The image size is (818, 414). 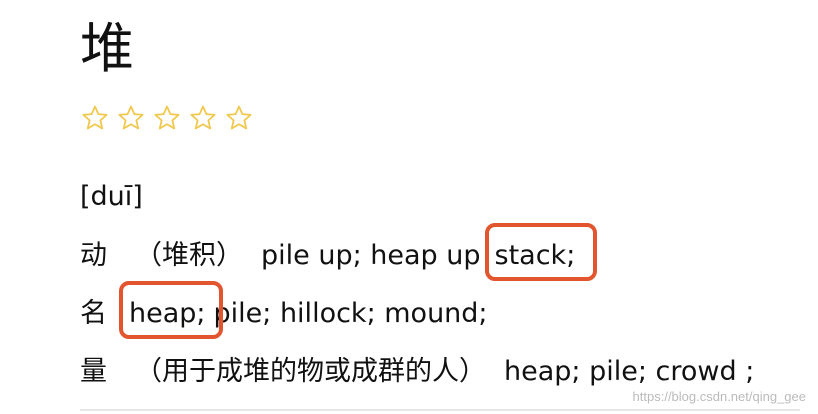 I want to click on definition-noun: 名 heap; pile; hillock; mound;, so click(x=284, y=310).